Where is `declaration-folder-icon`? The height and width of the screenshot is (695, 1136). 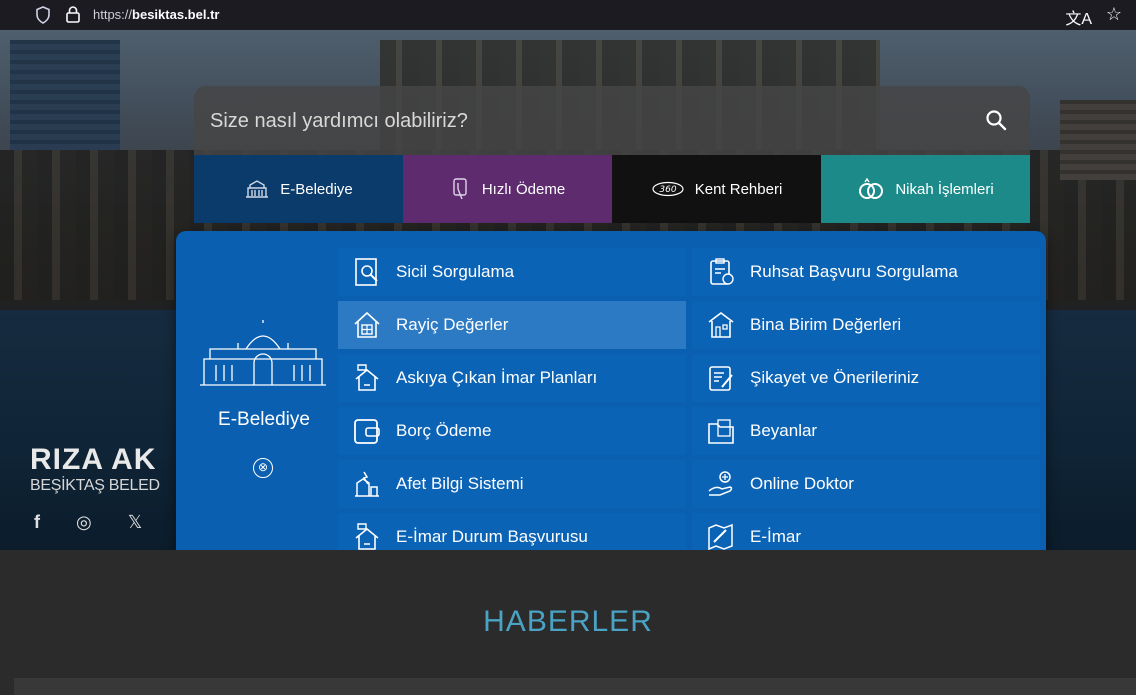
declaration-folder-icon is located at coordinates (721, 431).